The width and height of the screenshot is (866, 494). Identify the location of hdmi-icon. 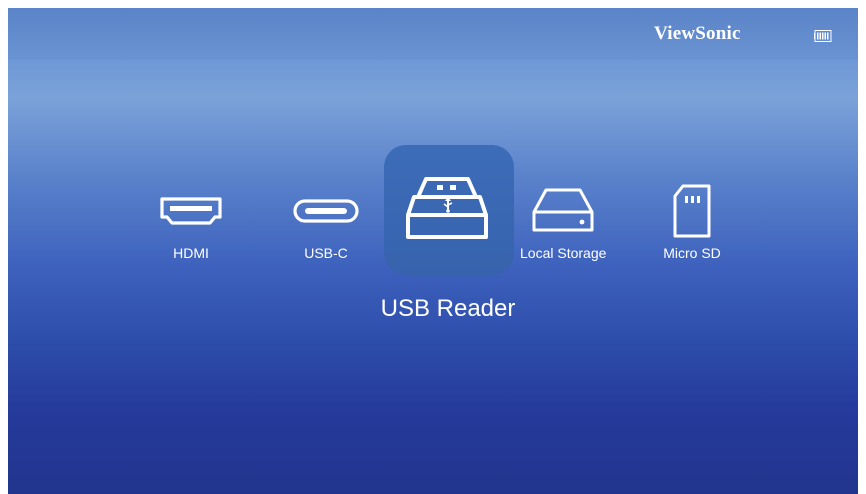
(191, 211).